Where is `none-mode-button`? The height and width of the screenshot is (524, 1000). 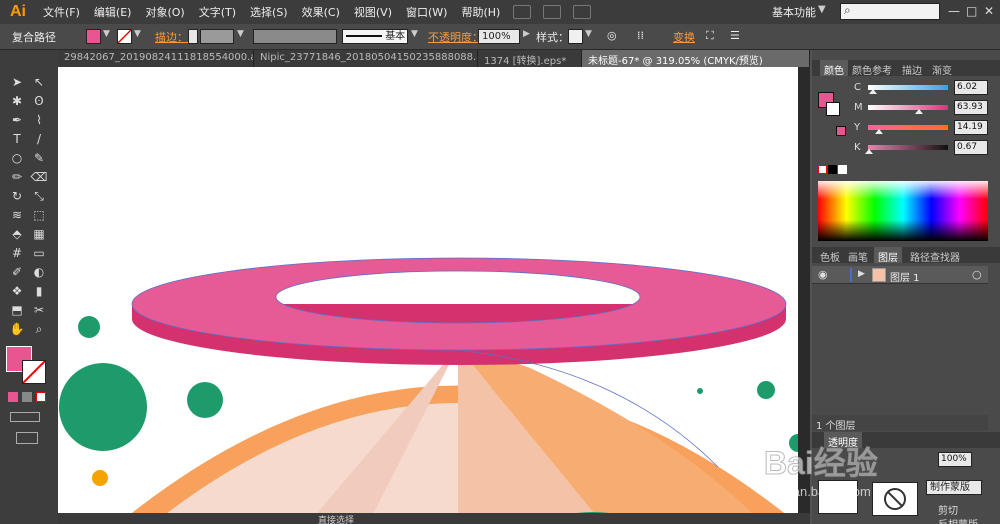 none-mode-button is located at coordinates (41, 397).